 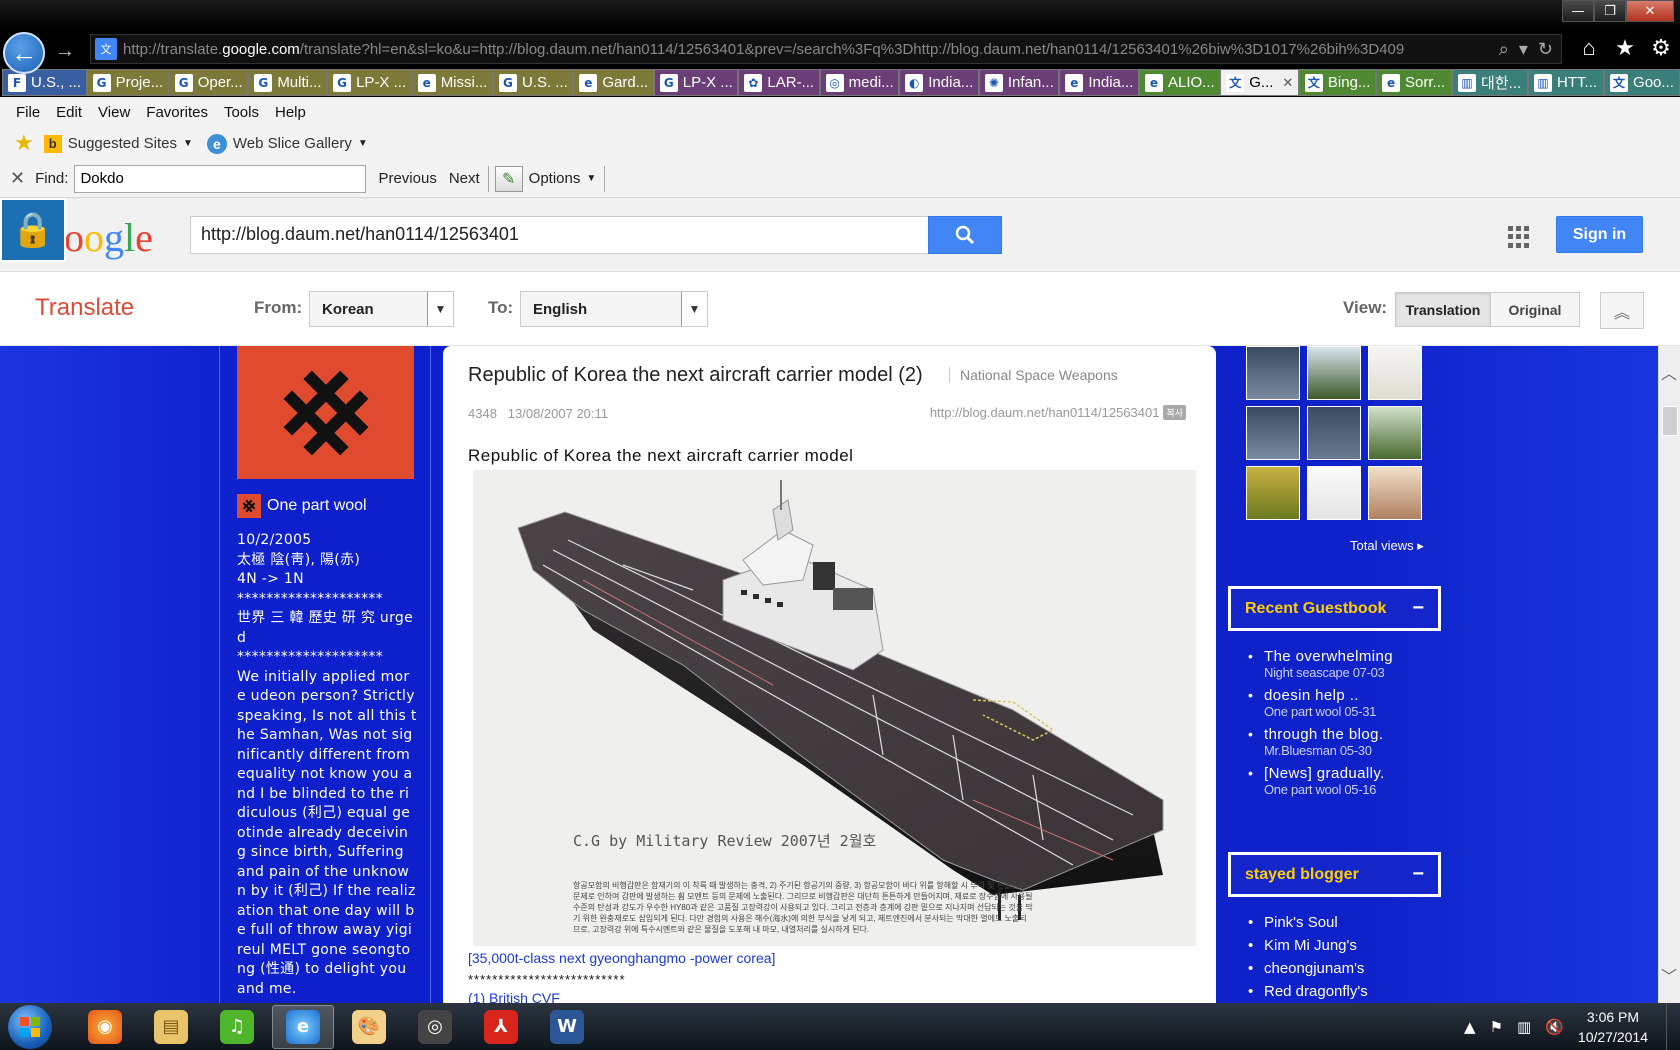 What do you see at coordinates (965, 235) in the screenshot?
I see `search-button` at bounding box center [965, 235].